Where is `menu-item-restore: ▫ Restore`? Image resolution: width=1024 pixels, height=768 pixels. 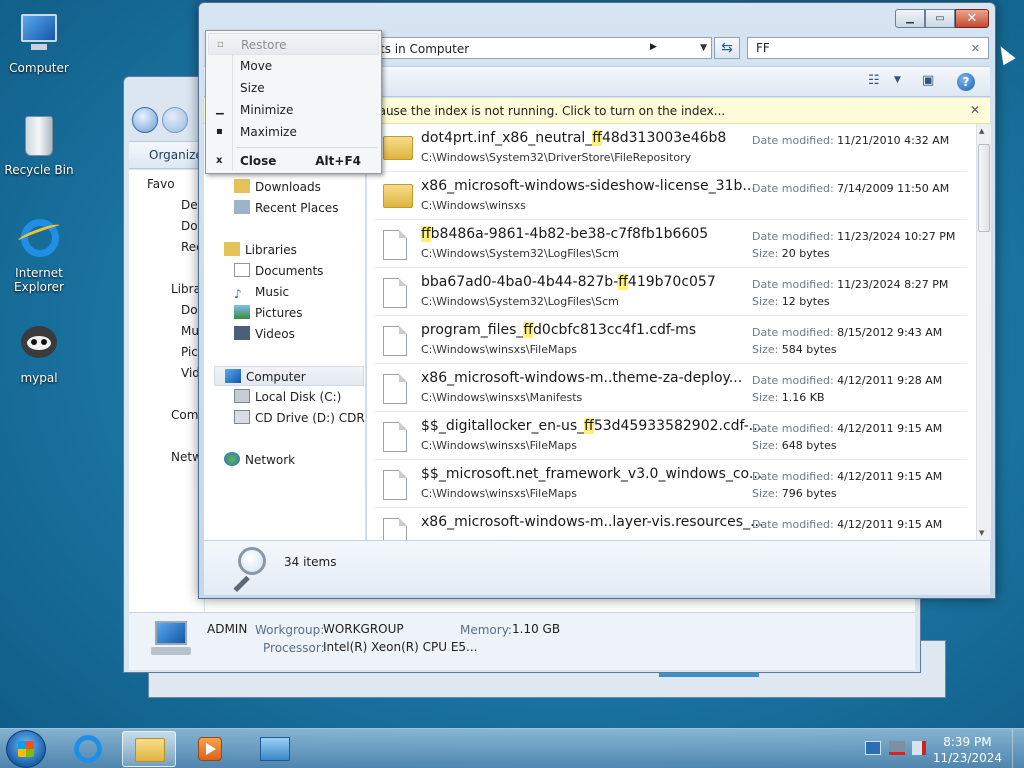
menu-item-restore: ▫ Restore is located at coordinates (293, 44).